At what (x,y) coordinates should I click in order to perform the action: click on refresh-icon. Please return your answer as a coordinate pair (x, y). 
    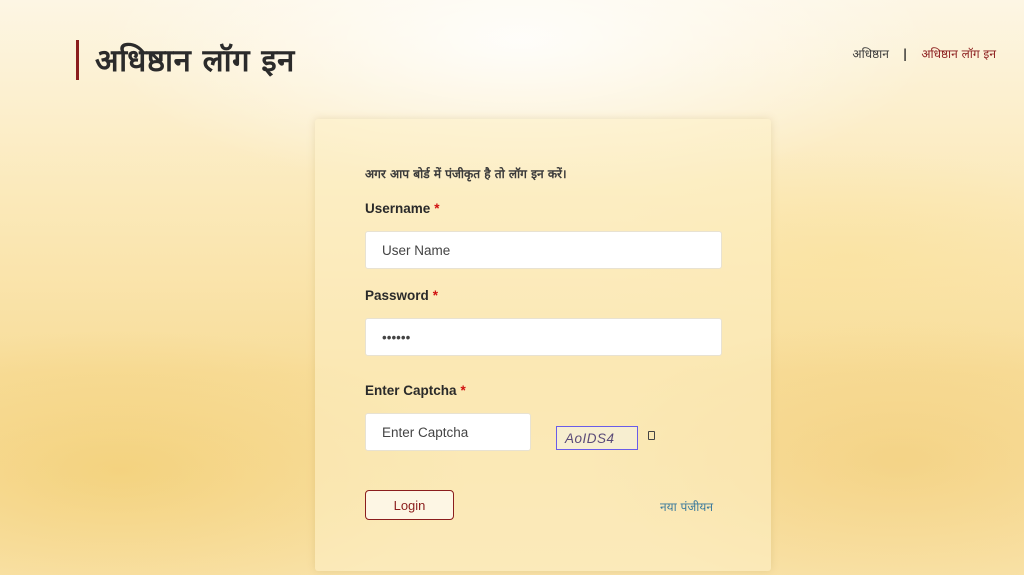
    Looking at the image, I should click on (651, 435).